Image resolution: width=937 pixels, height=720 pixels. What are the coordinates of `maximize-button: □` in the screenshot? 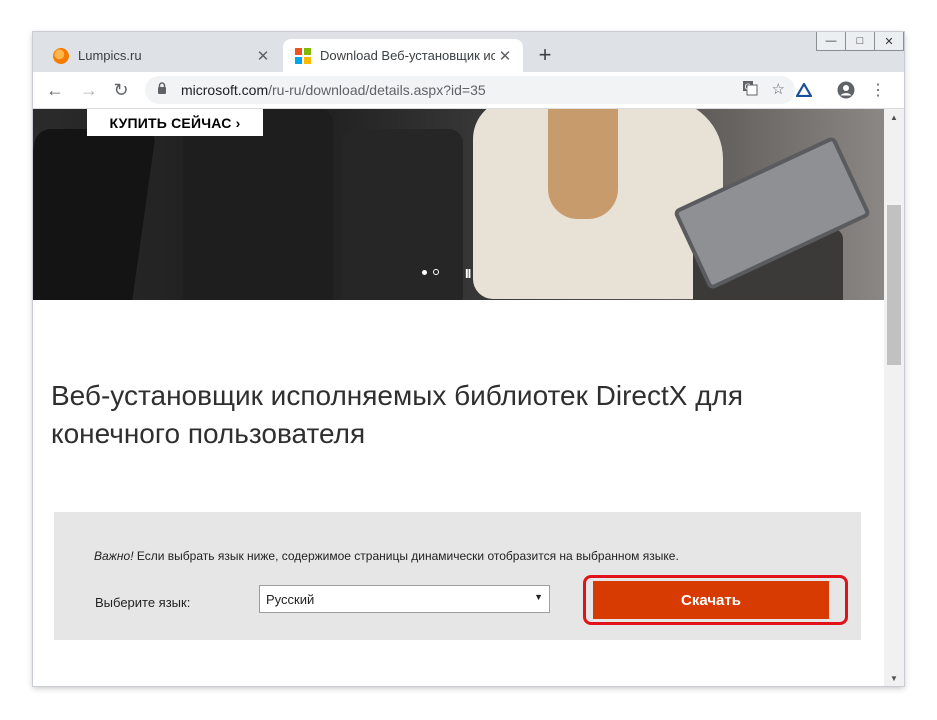 It's located at (860, 41).